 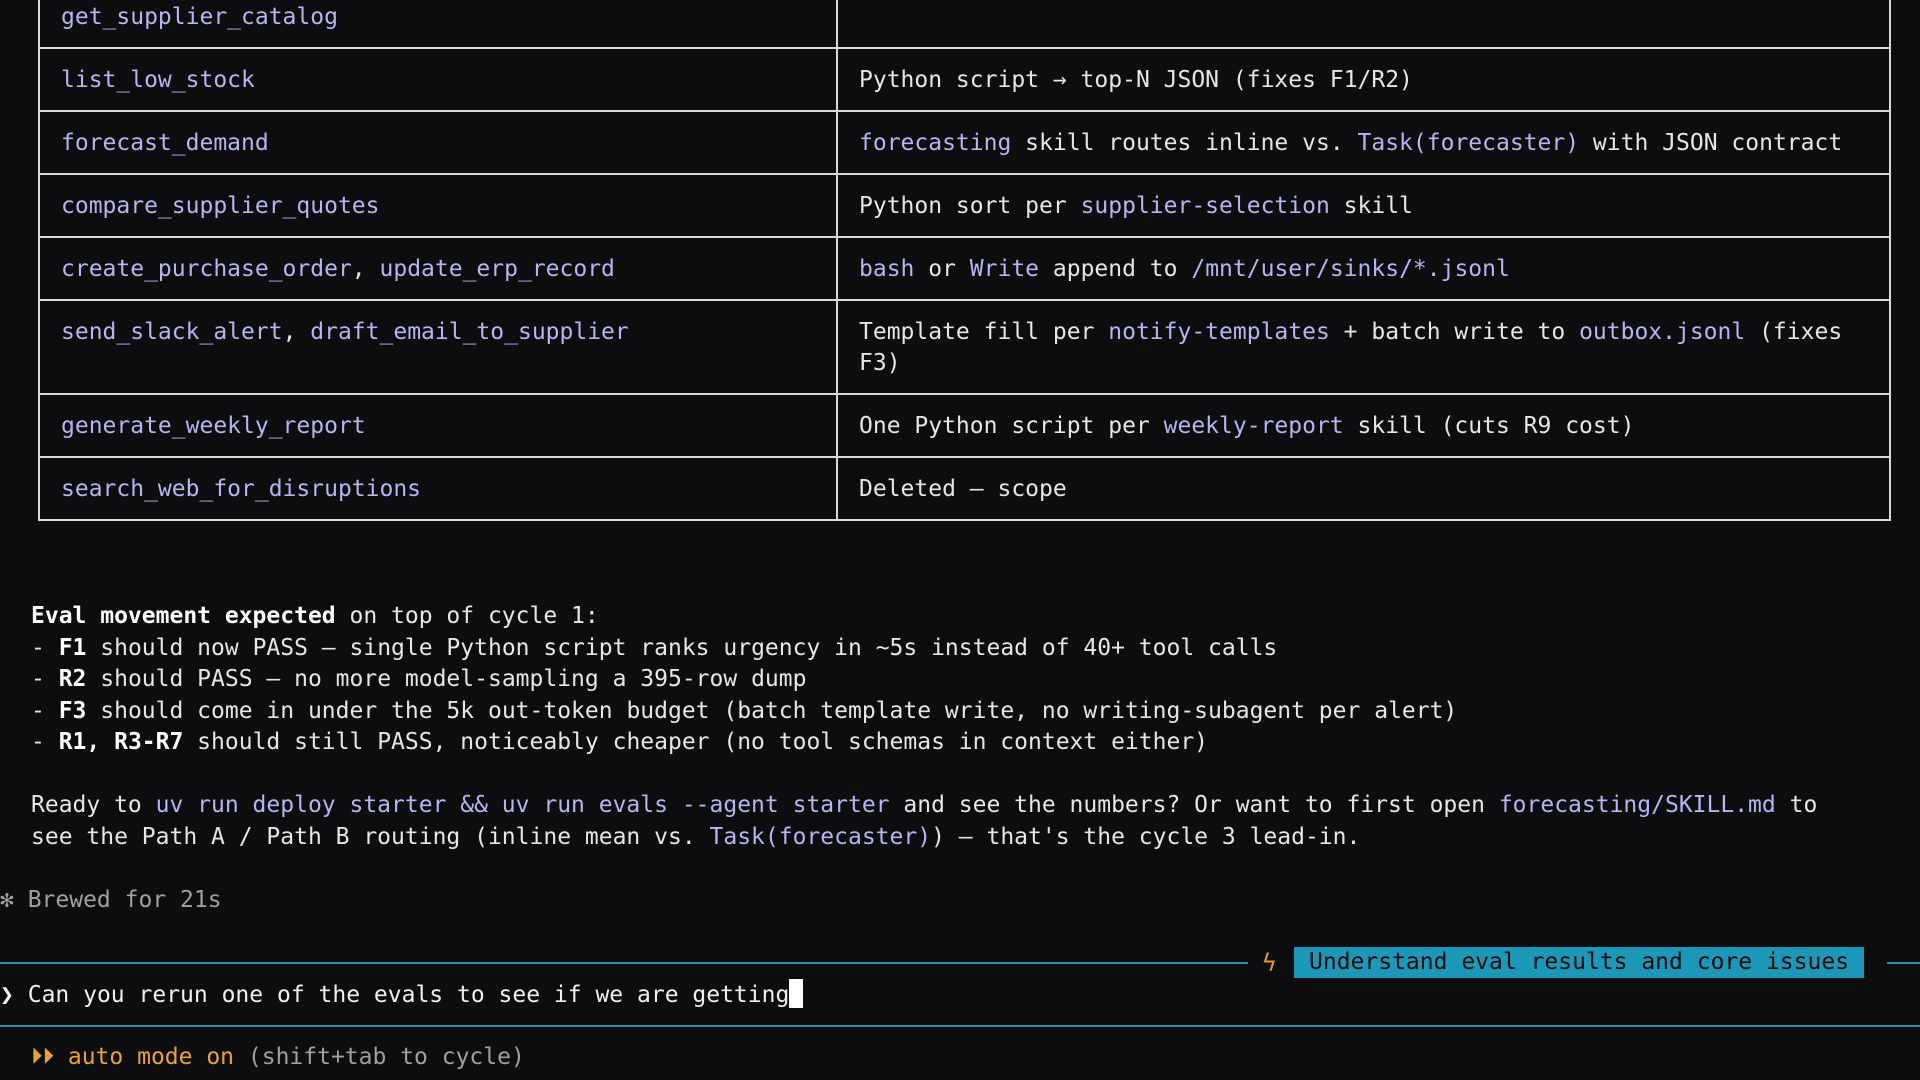 What do you see at coordinates (887, 269) in the screenshot?
I see `inline-code: bash` at bounding box center [887, 269].